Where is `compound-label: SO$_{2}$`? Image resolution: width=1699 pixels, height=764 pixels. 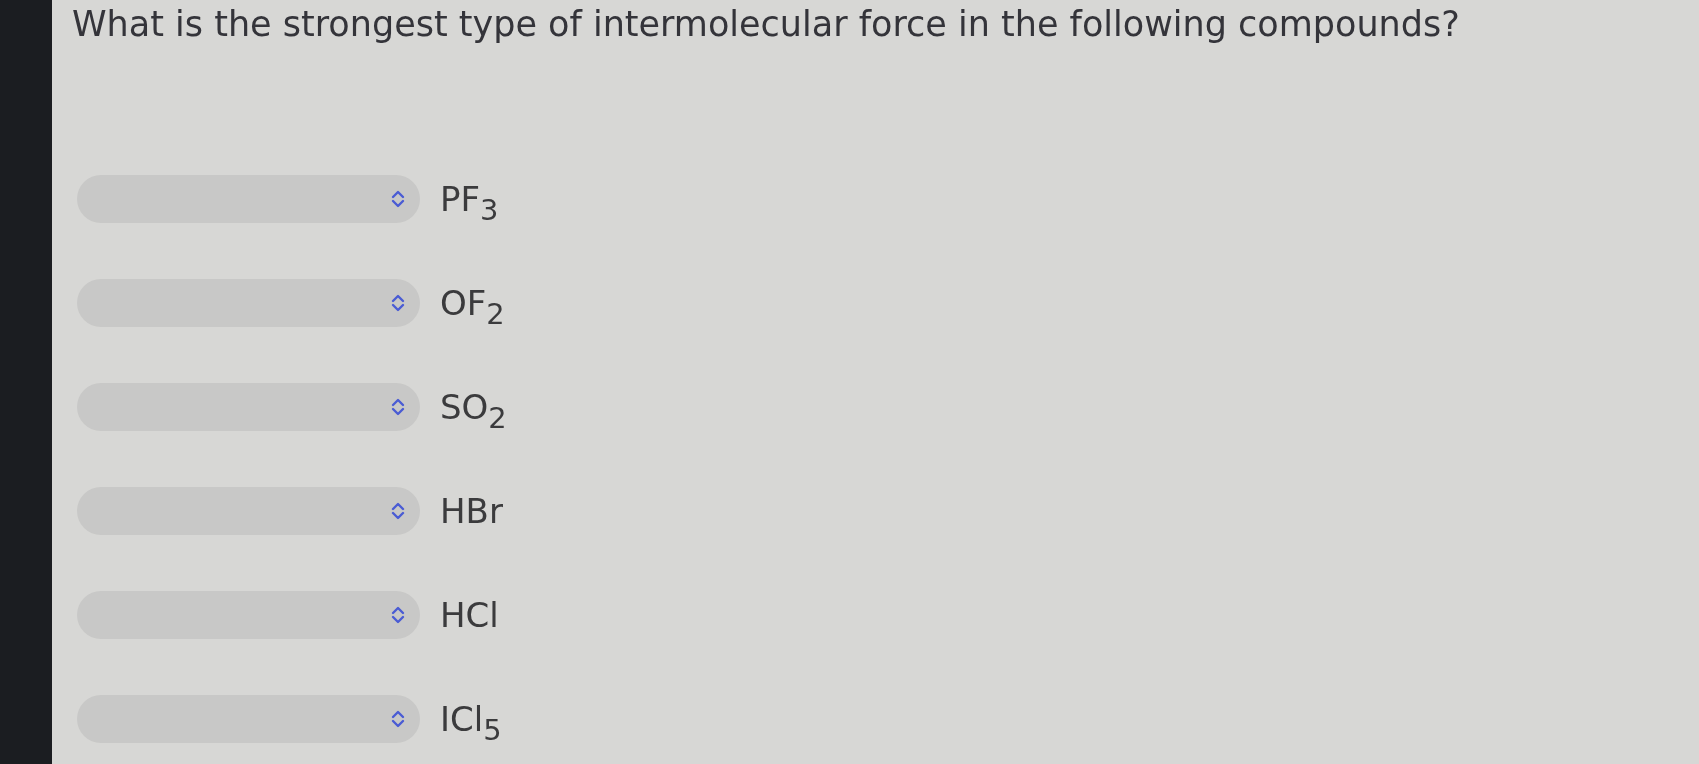
compound-label: SO$_{2}$ is located at coordinates (473, 407).